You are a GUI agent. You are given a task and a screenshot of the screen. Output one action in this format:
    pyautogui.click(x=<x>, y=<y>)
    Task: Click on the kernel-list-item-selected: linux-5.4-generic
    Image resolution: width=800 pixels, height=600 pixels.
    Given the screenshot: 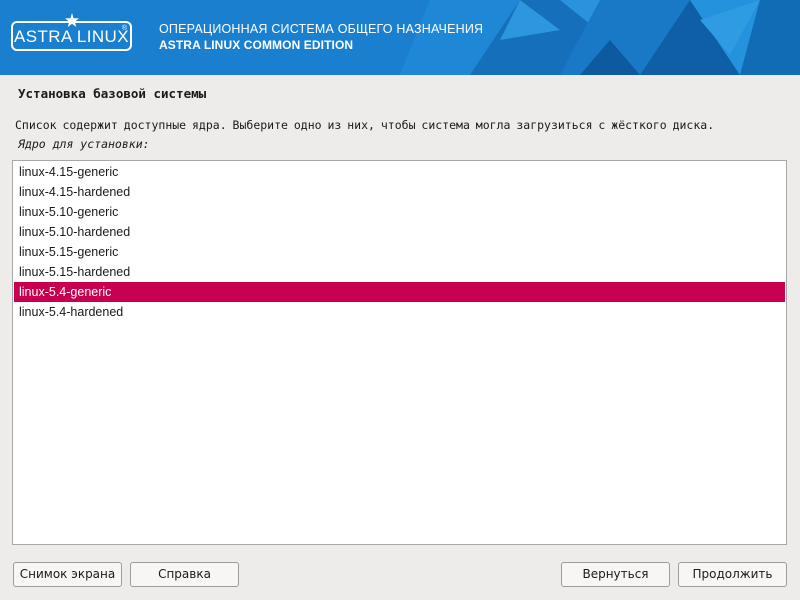 What is the action you would take?
    pyautogui.click(x=399, y=292)
    